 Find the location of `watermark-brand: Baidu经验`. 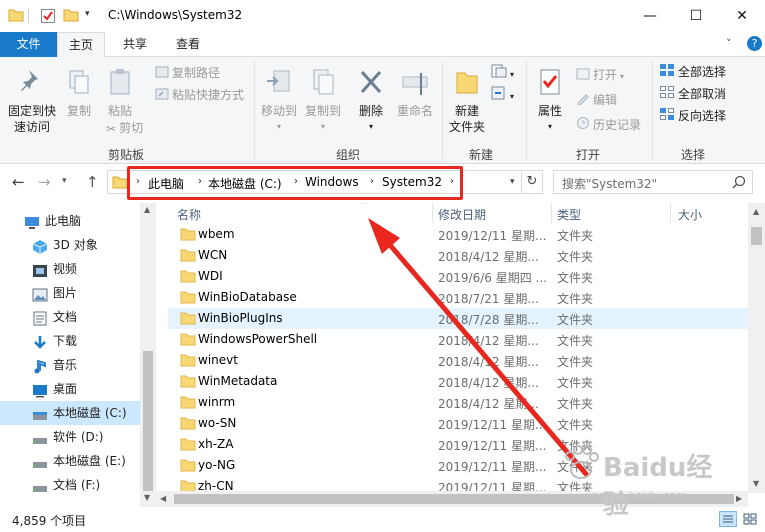

watermark-brand: Baidu经验 is located at coordinates (658, 486).